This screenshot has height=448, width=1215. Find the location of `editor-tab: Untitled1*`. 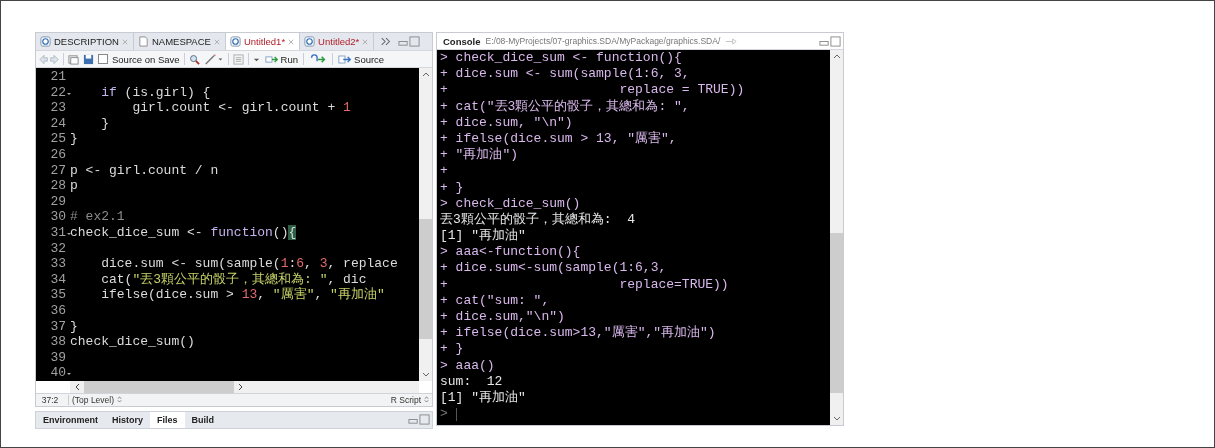

editor-tab: Untitled1* is located at coordinates (263, 41).